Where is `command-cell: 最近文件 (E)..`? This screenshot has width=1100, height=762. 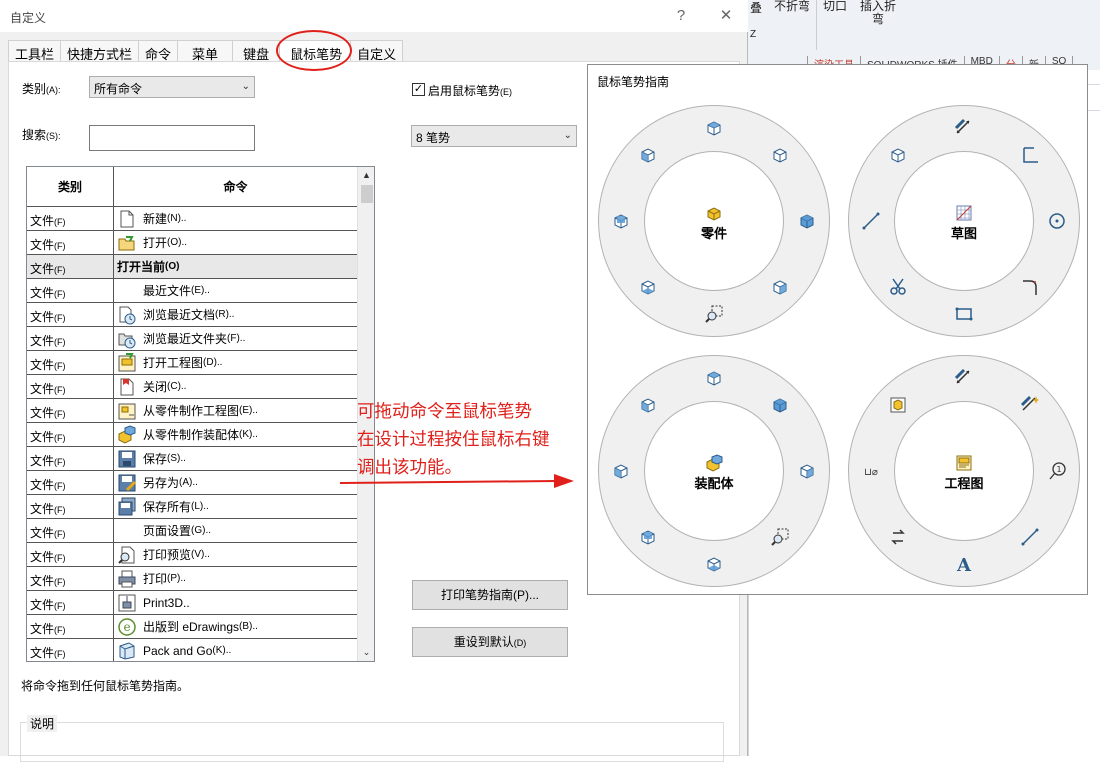 command-cell: 最近文件 (E).. is located at coordinates (235, 290).